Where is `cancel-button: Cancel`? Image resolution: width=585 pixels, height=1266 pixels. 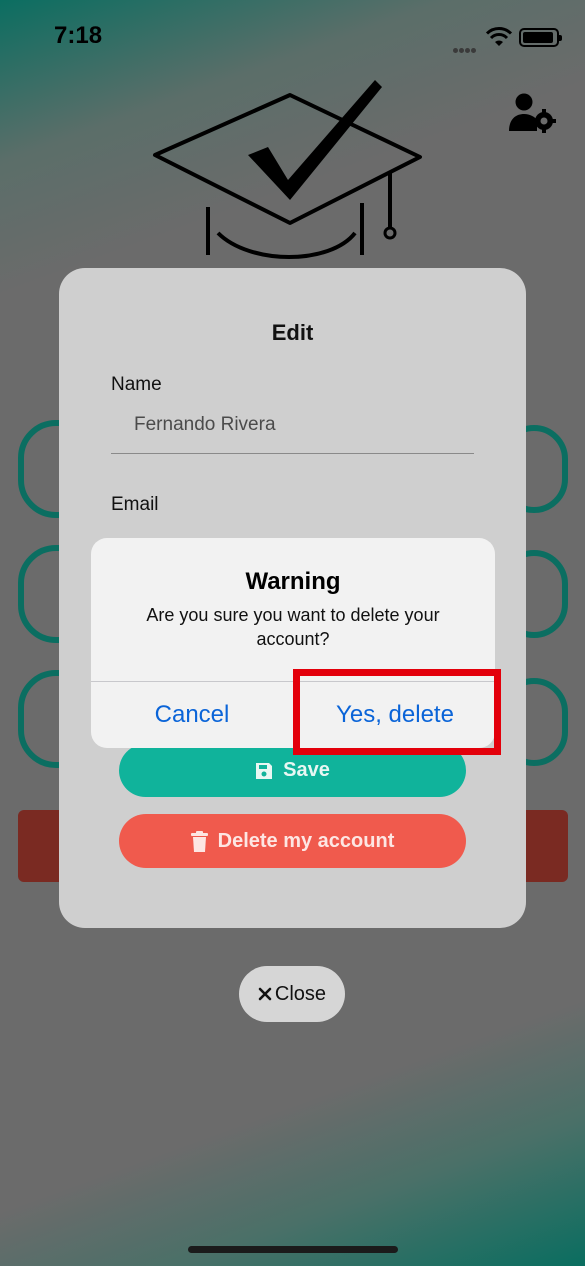
cancel-button: Cancel is located at coordinates (192, 715).